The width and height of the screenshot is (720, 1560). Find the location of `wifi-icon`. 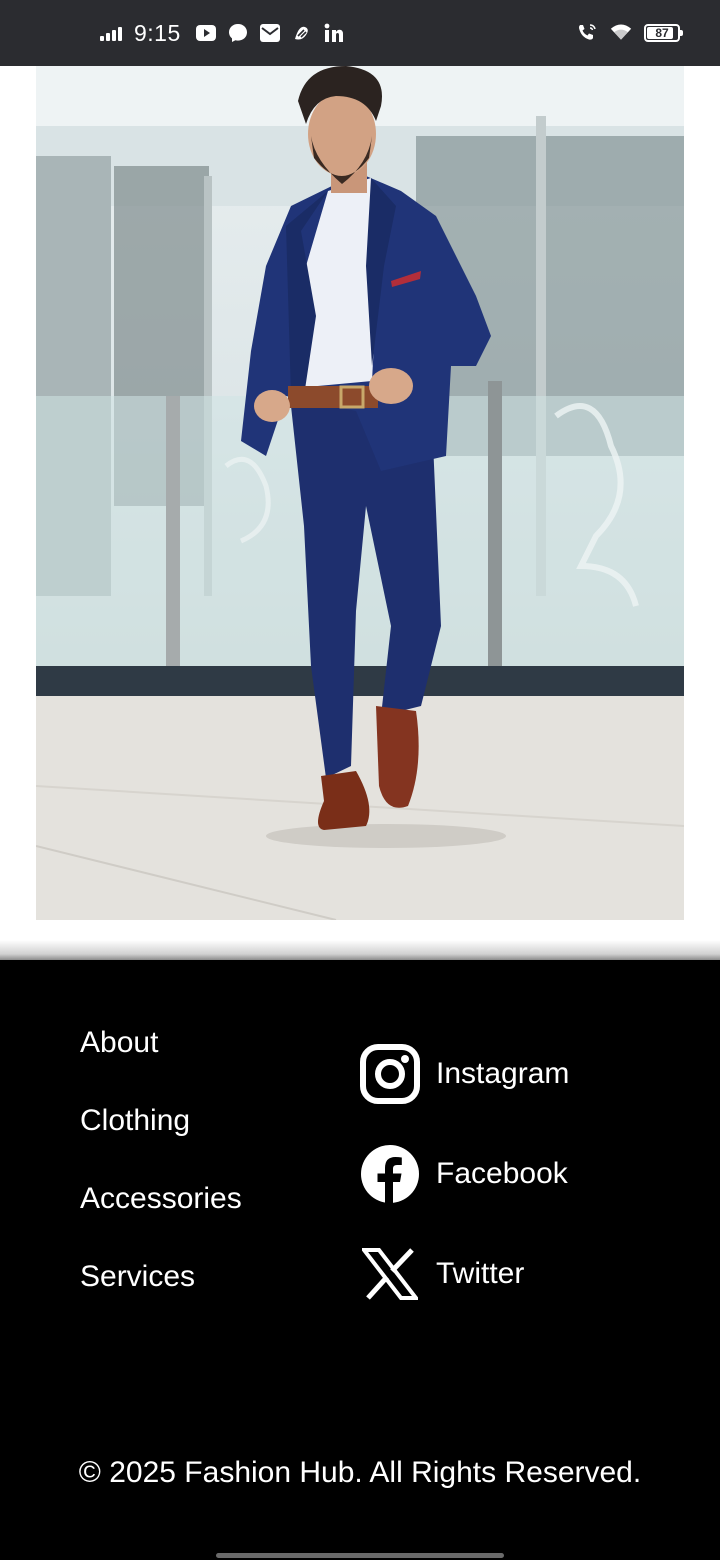

wifi-icon is located at coordinates (621, 33).